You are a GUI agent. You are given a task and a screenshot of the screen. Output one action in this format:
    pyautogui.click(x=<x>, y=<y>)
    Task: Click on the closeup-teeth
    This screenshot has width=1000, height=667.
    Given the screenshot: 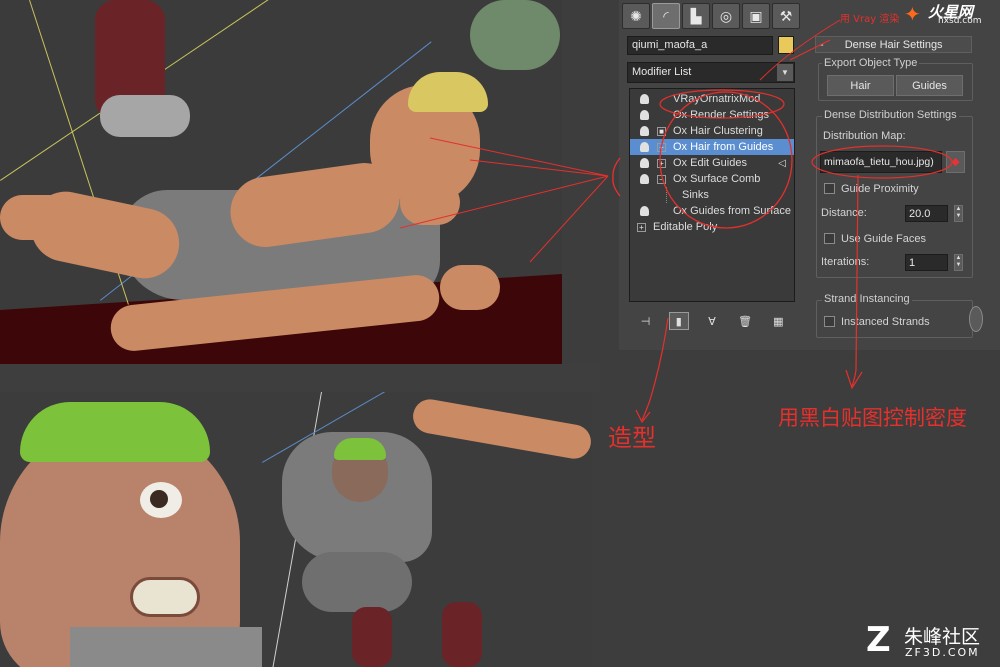 What is the action you would take?
    pyautogui.click(x=165, y=597)
    